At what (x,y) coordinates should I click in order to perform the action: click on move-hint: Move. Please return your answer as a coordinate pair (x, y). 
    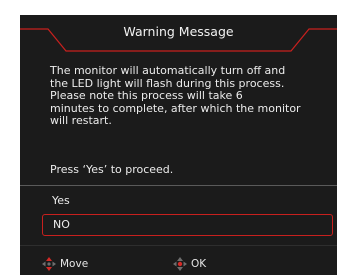
    Looking at the image, I should click on (65, 264).